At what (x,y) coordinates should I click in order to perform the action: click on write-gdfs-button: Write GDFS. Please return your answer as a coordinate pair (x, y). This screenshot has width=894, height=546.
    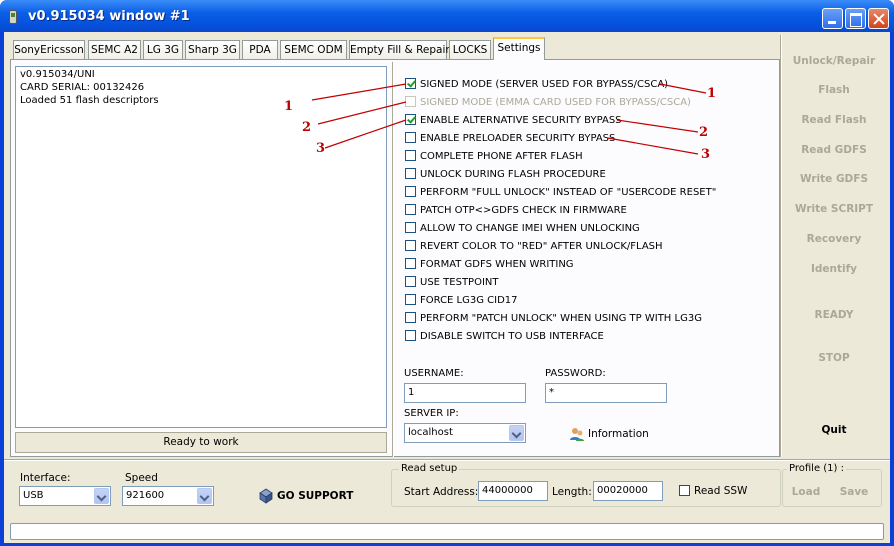
    Looking at the image, I should click on (834, 179).